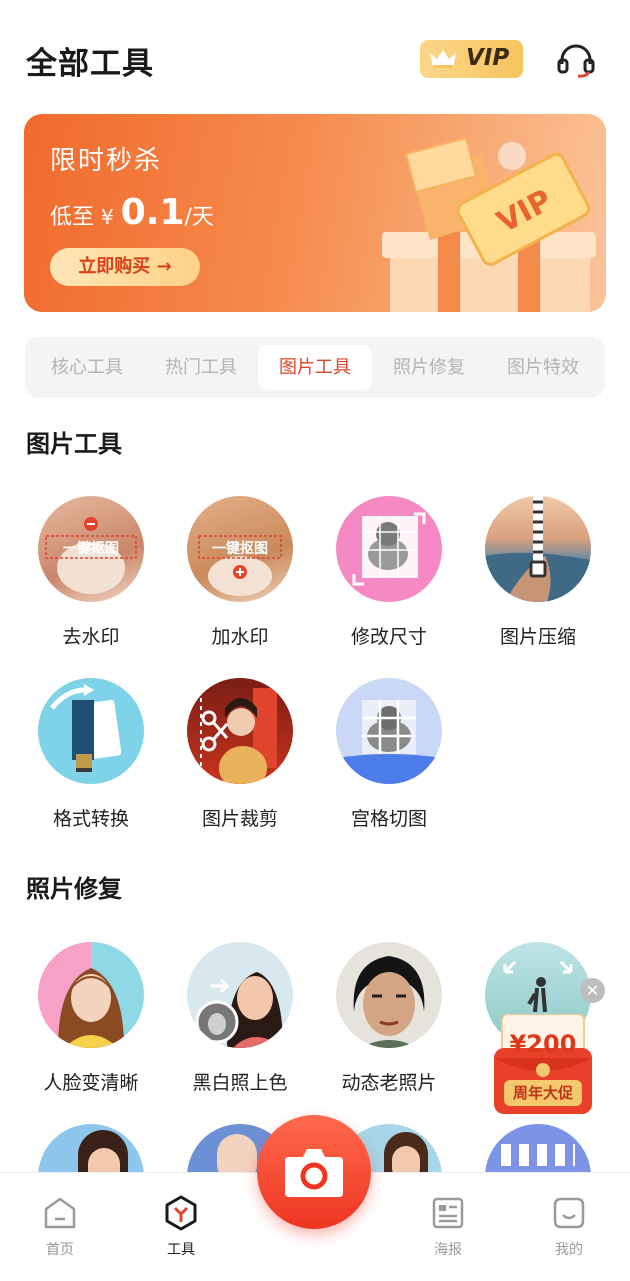  Describe the element at coordinates (90, 819) in the screenshot. I see `tool-label: 格式转换` at that location.